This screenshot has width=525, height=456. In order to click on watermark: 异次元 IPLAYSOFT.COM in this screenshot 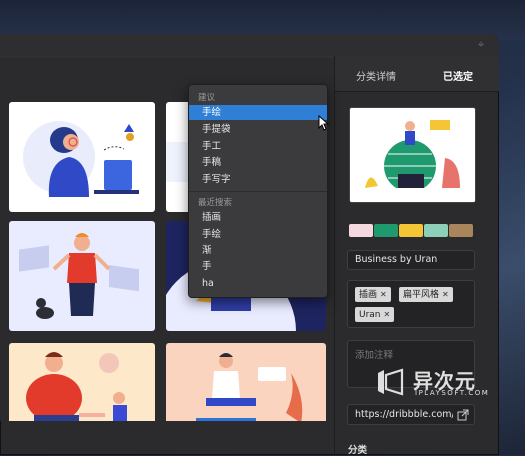, I will do `click(450, 384)`.